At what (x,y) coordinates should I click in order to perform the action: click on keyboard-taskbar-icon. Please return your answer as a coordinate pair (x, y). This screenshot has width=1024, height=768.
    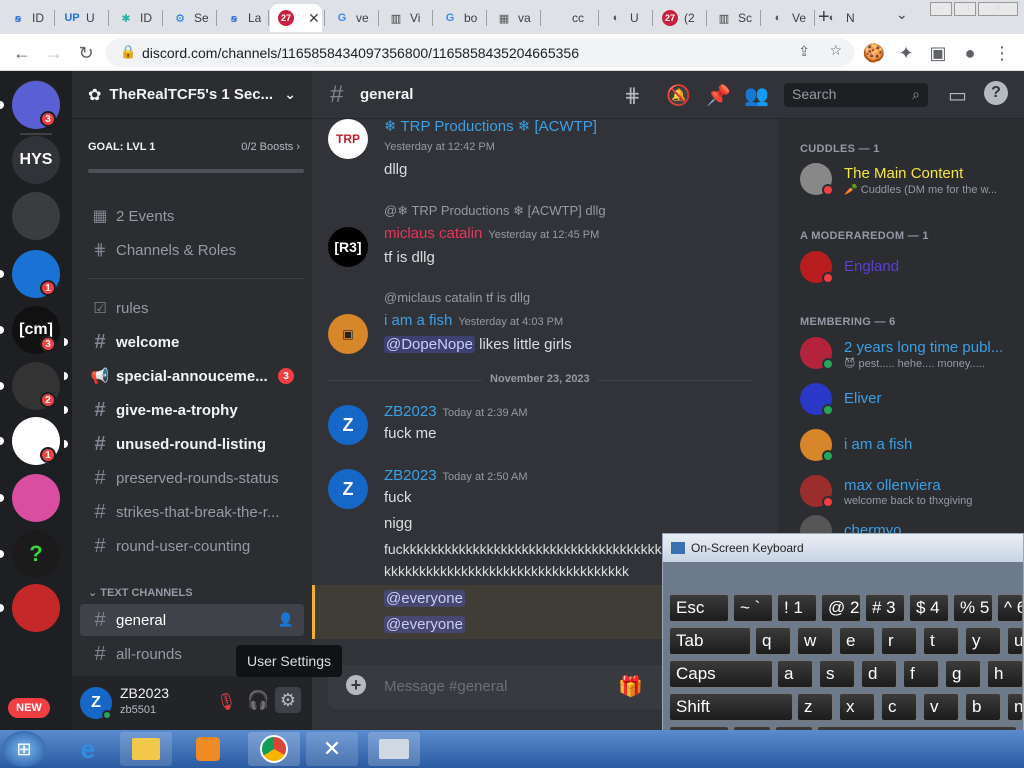
    Looking at the image, I should click on (394, 749).